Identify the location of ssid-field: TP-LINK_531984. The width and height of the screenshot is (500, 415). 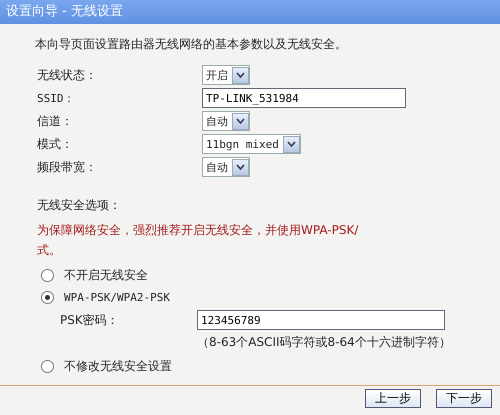
(304, 98).